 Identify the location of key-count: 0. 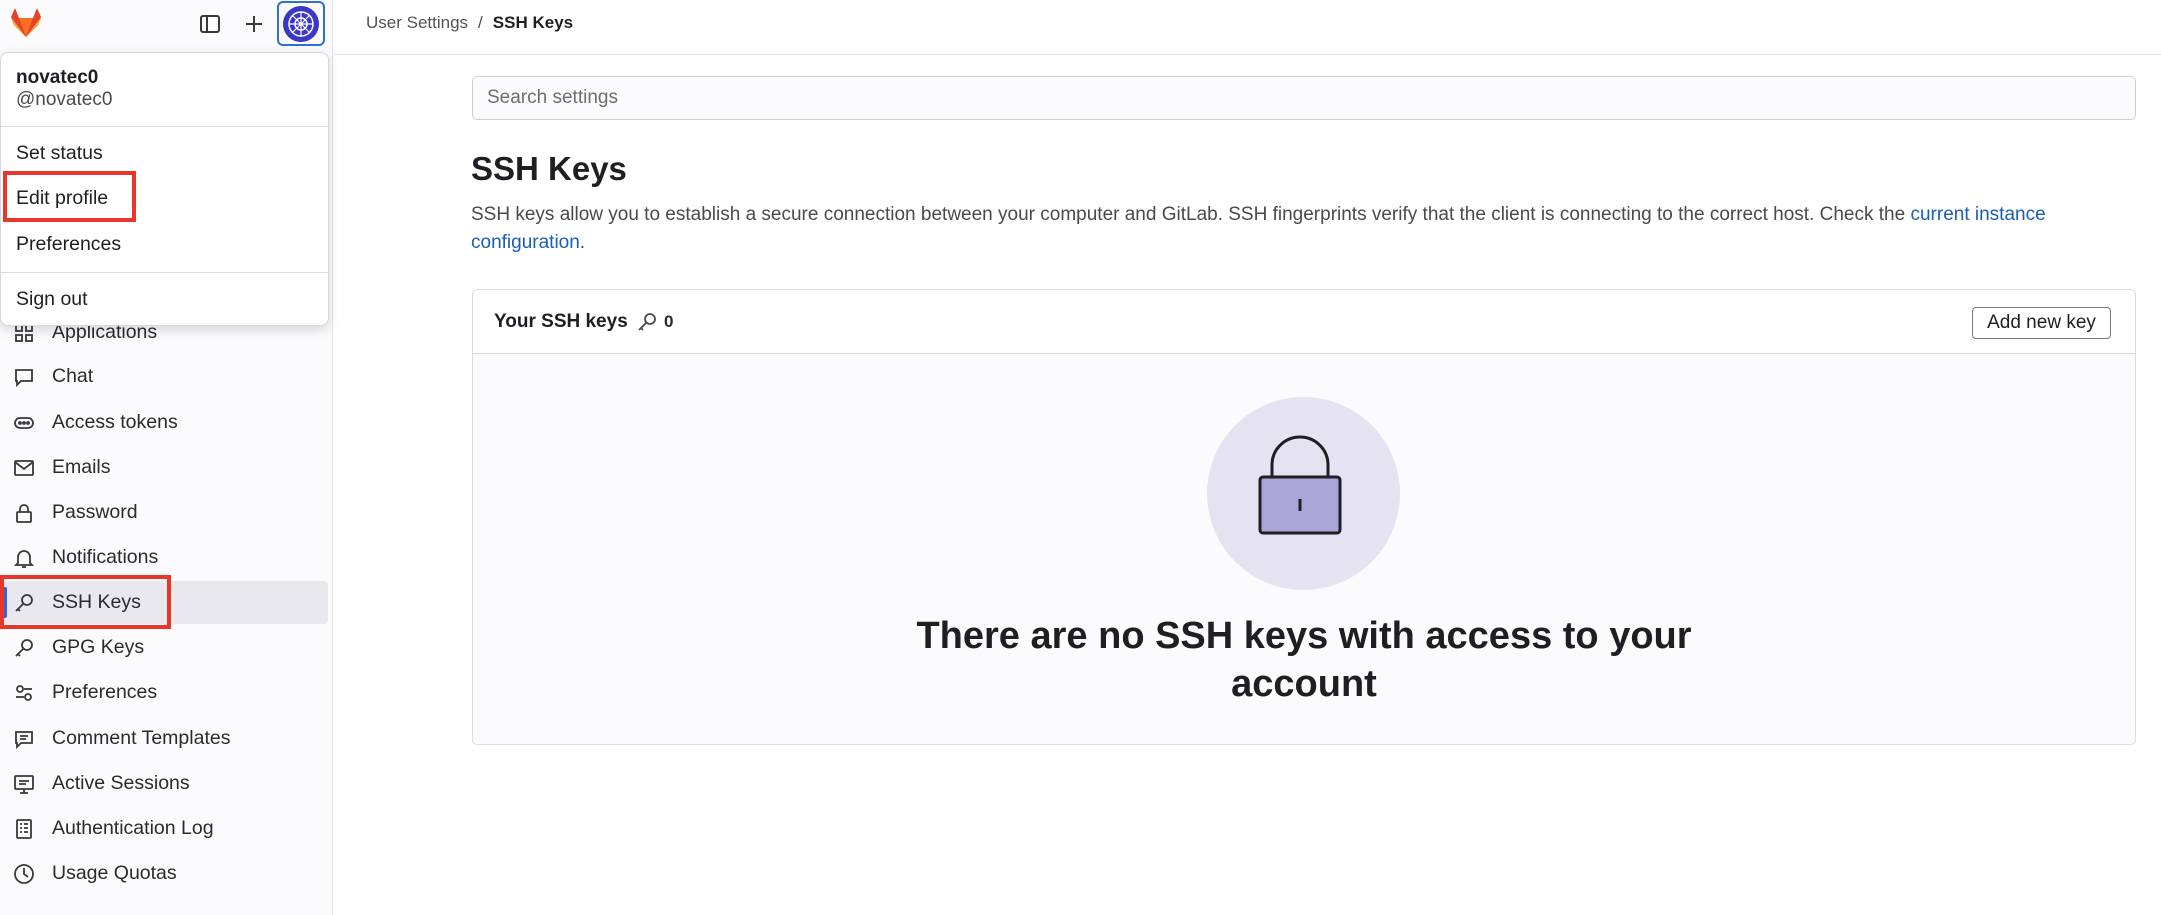
(669, 321).